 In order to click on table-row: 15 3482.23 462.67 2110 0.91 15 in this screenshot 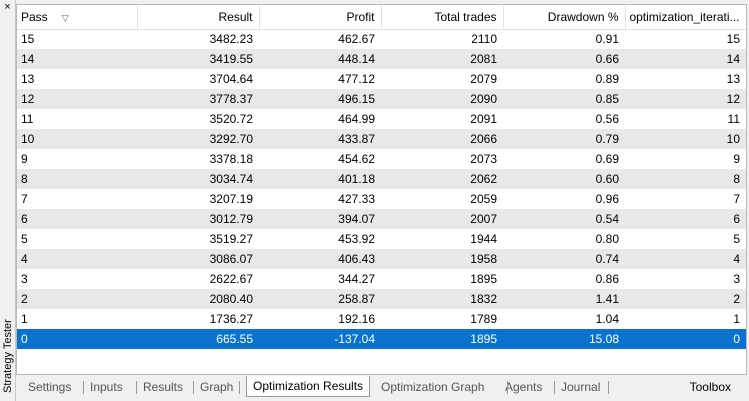, I will do `click(381, 39)`.